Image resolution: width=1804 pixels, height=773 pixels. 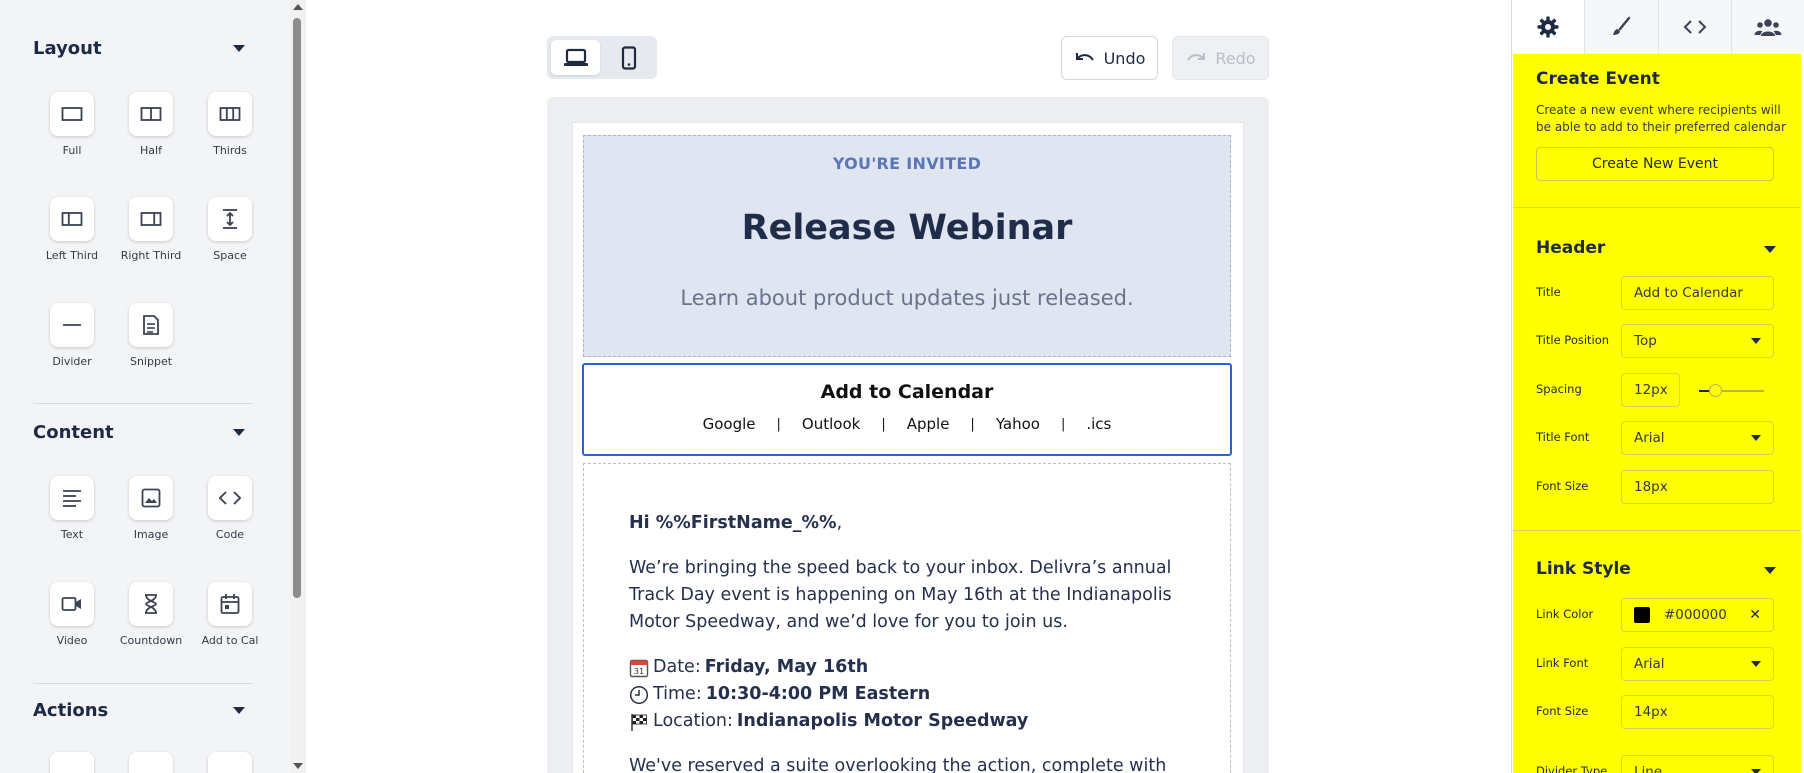 What do you see at coordinates (72, 325) in the screenshot?
I see `divider-icon` at bounding box center [72, 325].